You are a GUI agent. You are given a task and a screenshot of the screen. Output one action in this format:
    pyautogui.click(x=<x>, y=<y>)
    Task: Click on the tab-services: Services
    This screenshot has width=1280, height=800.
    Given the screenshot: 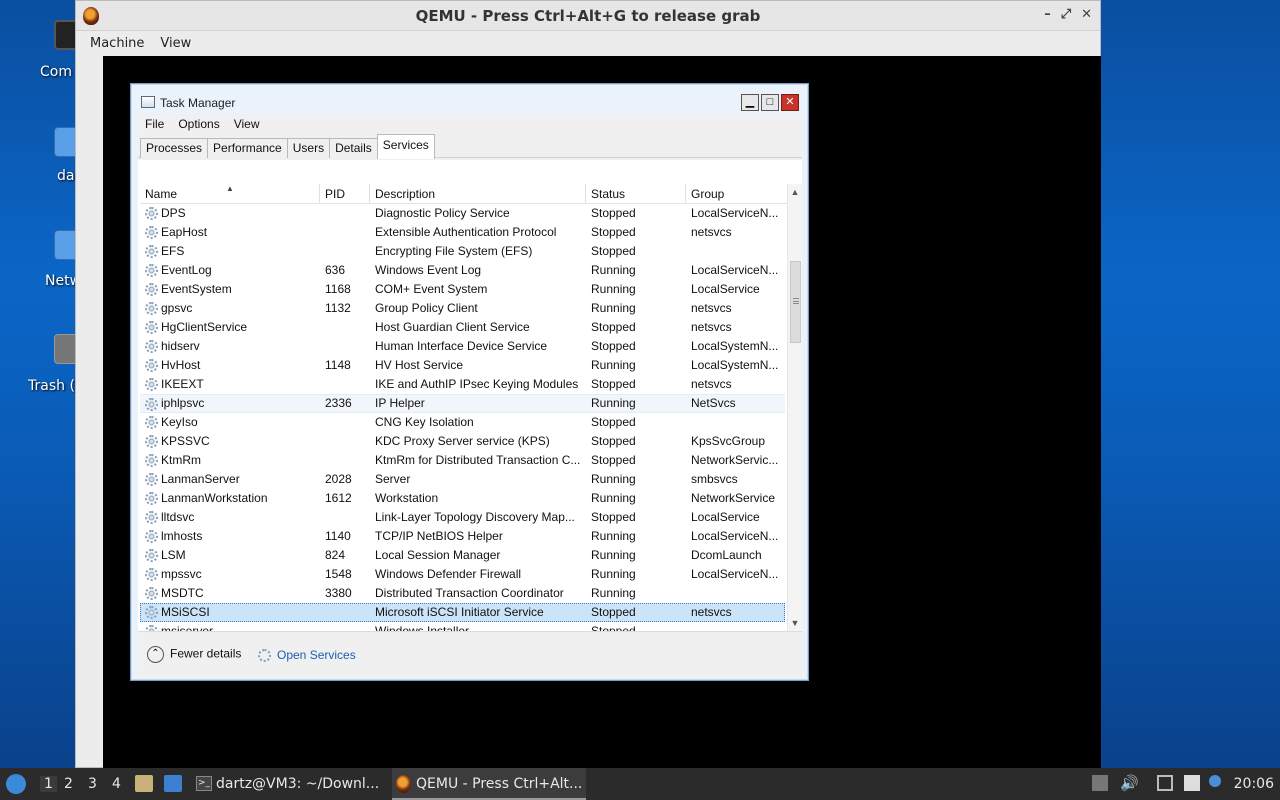 What is the action you would take?
    pyautogui.click(x=405, y=146)
    